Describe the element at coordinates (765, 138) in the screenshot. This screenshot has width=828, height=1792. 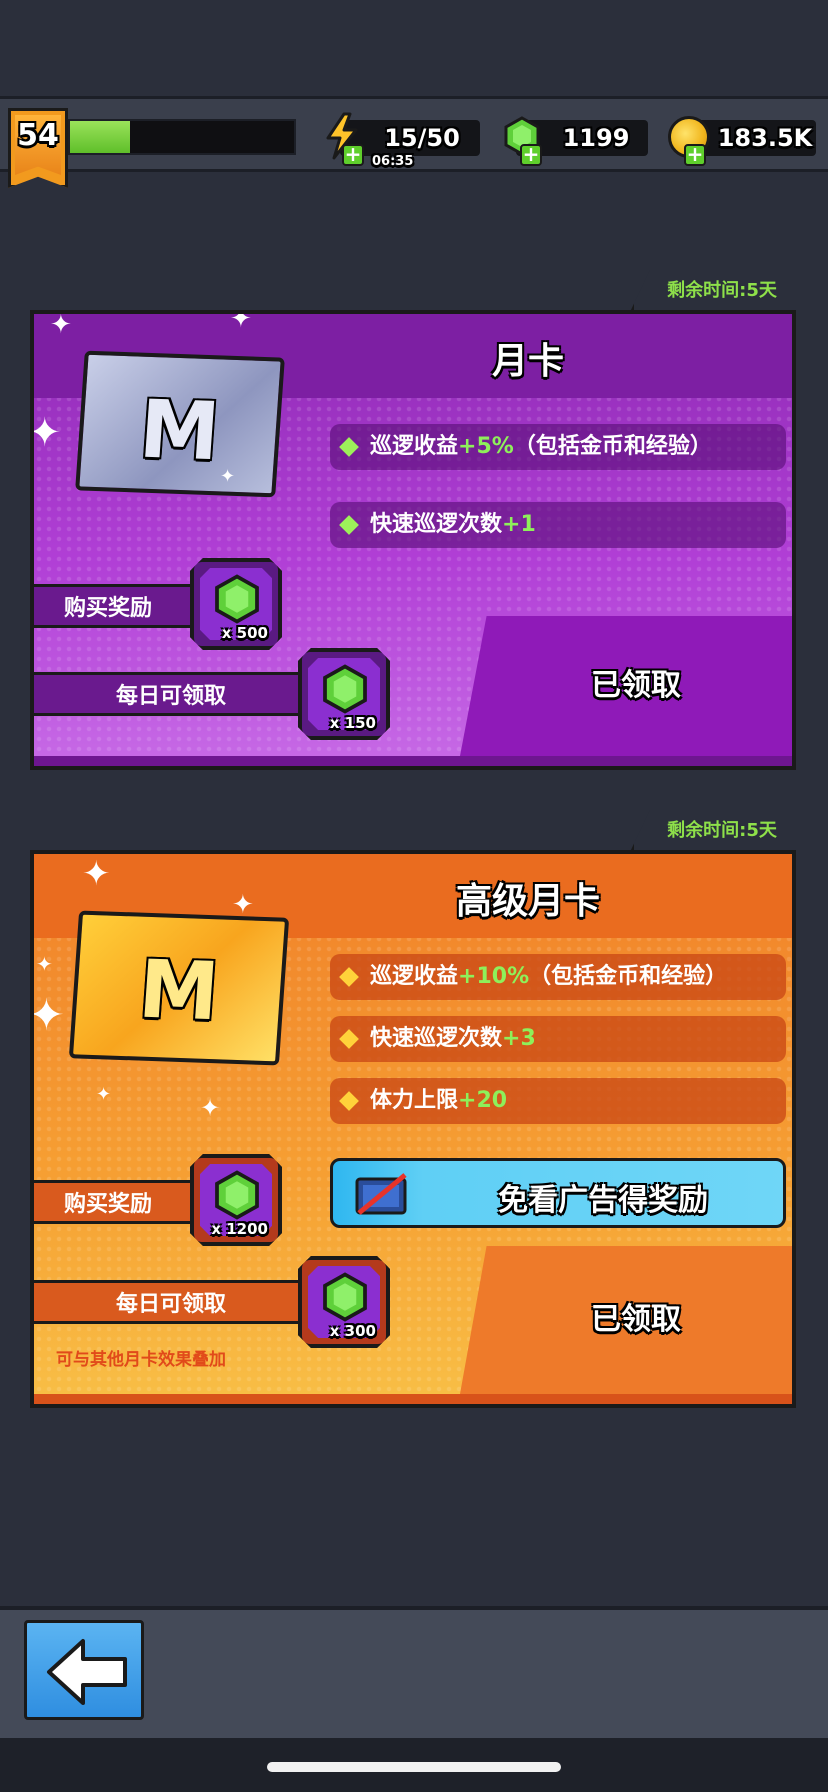
I see `coin-value: 183.5K` at that location.